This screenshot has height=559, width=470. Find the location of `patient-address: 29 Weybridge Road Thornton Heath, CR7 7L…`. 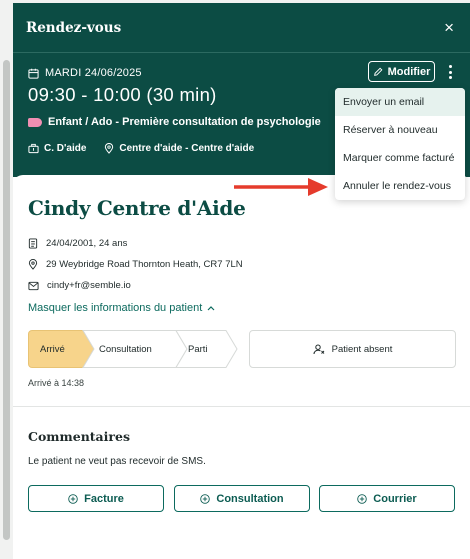

patient-address: 29 Weybridge Road Thornton Heath, CR7 7L… is located at coordinates (144, 264).